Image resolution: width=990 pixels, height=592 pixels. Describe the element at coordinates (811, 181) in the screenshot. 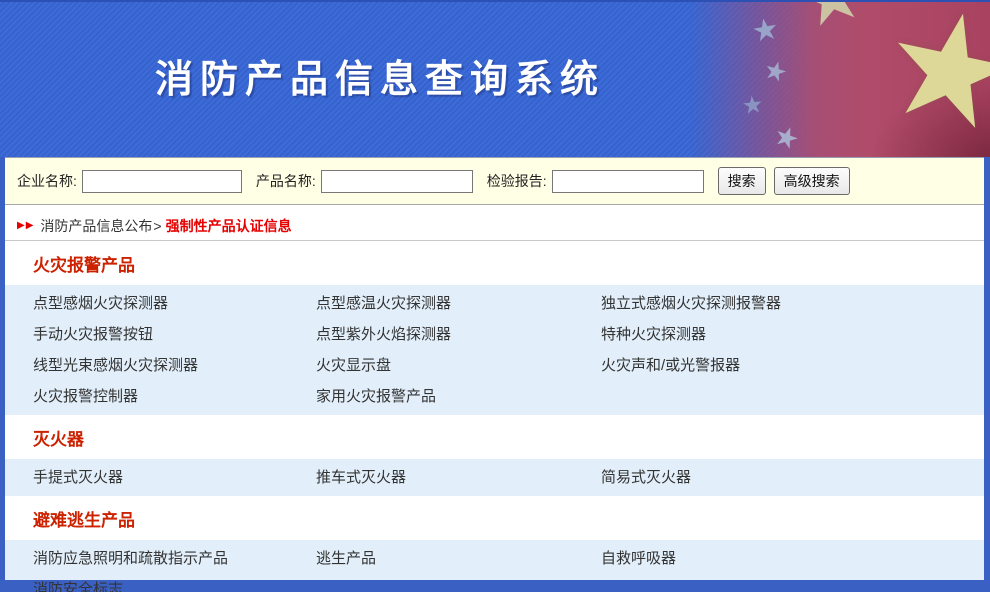

I see `advanced-search-button: 高级搜索` at that location.